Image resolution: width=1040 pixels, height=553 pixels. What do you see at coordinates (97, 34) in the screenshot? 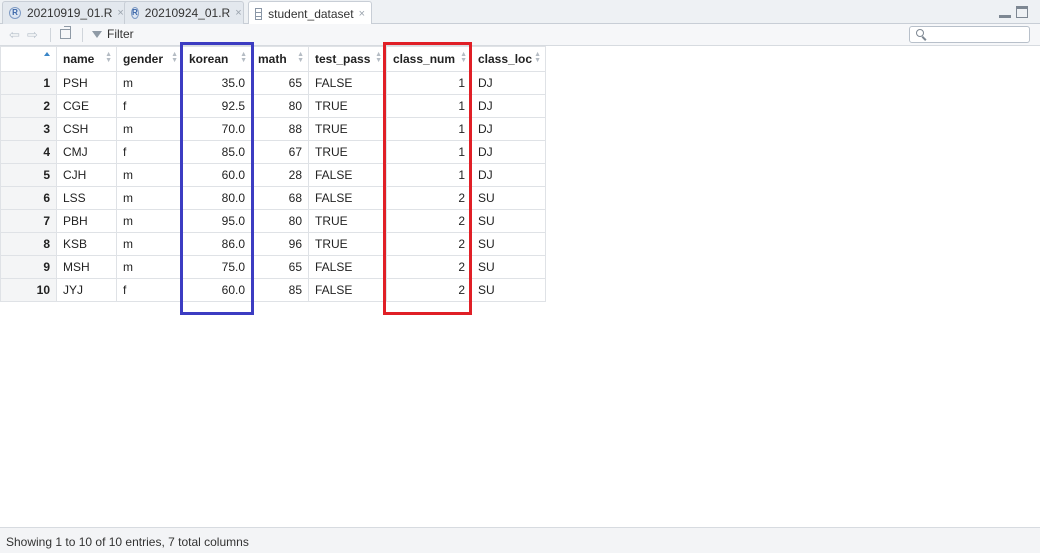
I see `filter-icon` at bounding box center [97, 34].